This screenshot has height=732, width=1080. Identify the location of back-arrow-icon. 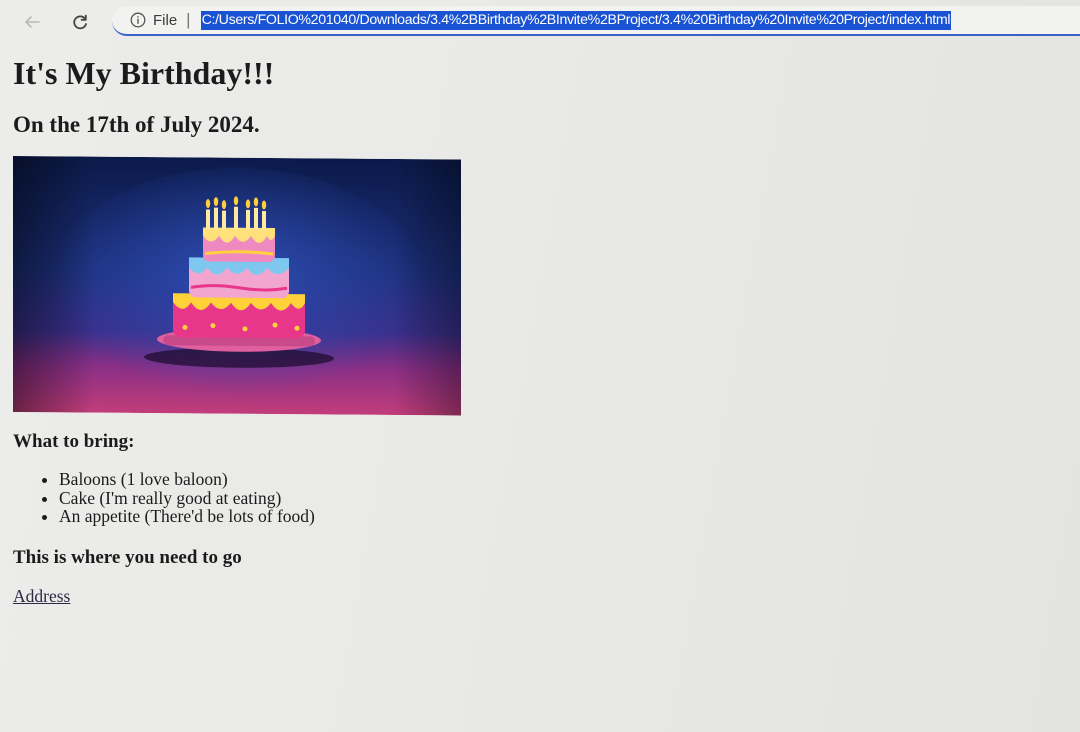
(32, 22).